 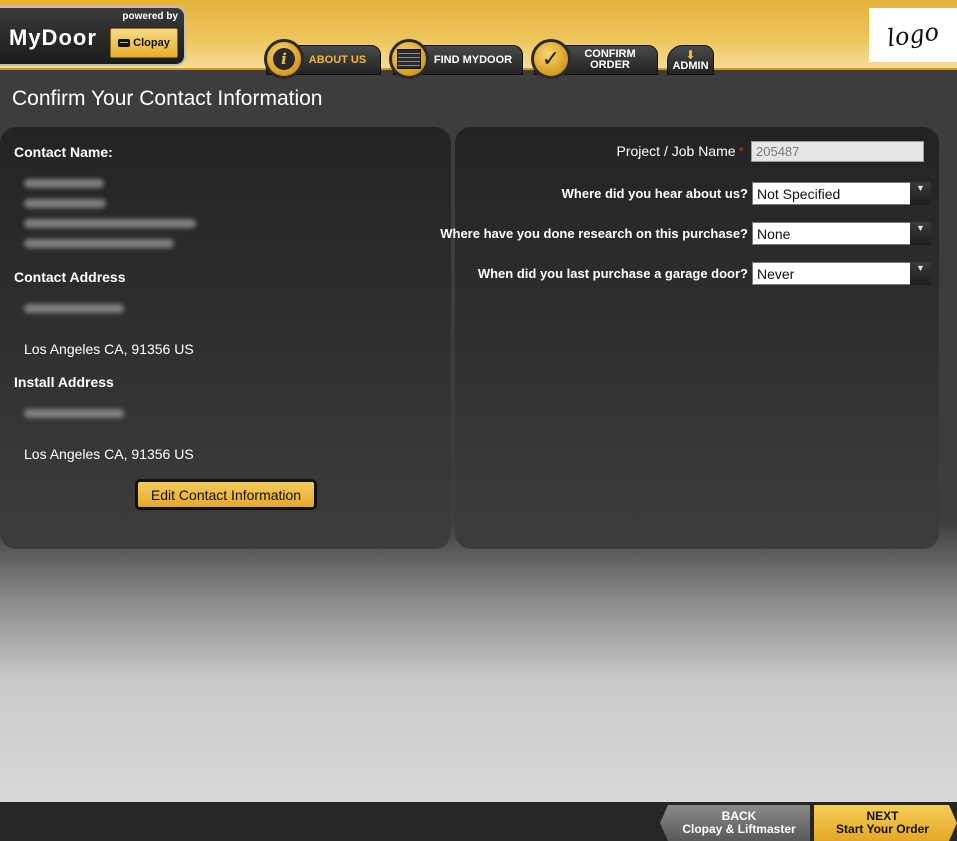 What do you see at coordinates (63, 152) in the screenshot?
I see `contact-name-heading: Contact Name:` at bounding box center [63, 152].